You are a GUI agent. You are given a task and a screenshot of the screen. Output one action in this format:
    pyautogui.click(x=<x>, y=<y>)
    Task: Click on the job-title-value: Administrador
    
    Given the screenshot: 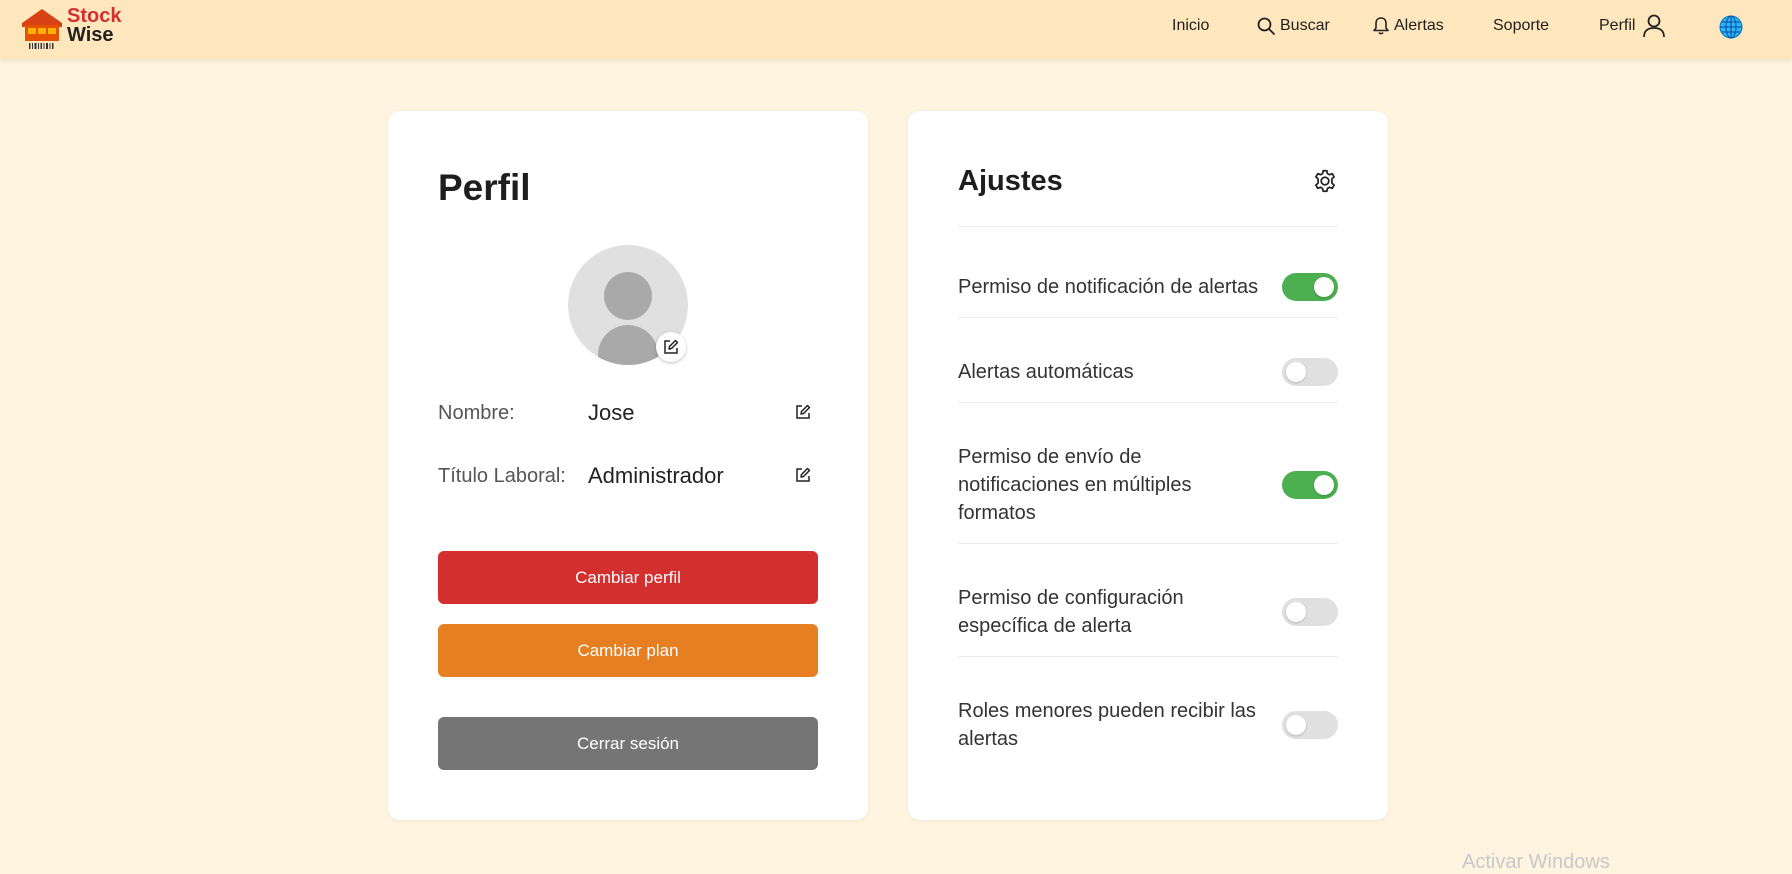 What is the action you would take?
    pyautogui.click(x=656, y=475)
    